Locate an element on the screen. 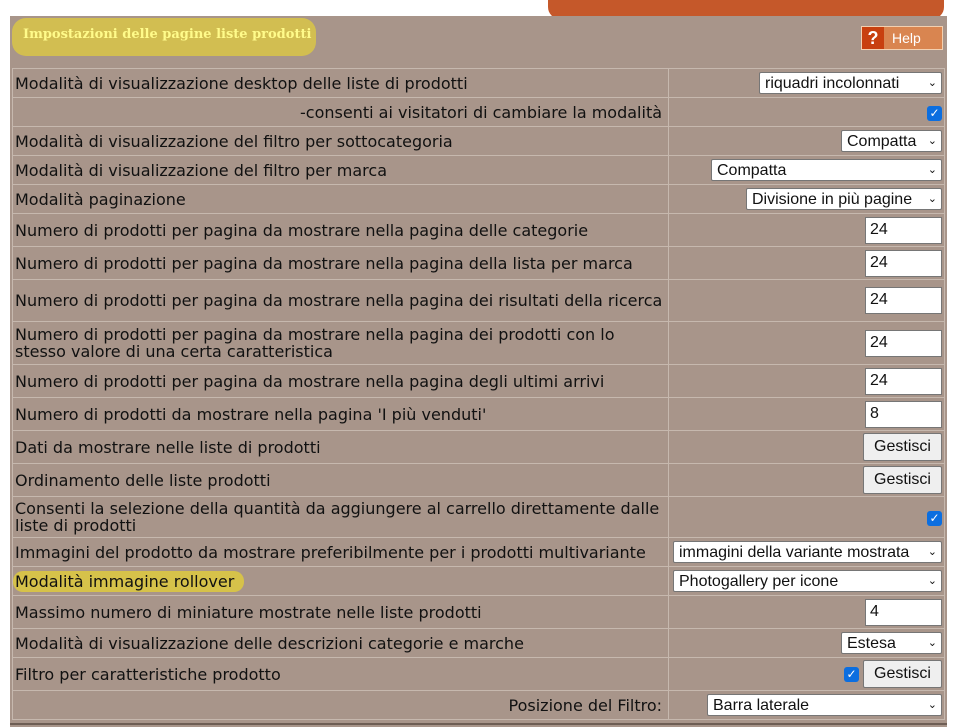 Image resolution: width=966 pixels, height=727 pixels. bestsellers-count-input: 8 is located at coordinates (903, 414).